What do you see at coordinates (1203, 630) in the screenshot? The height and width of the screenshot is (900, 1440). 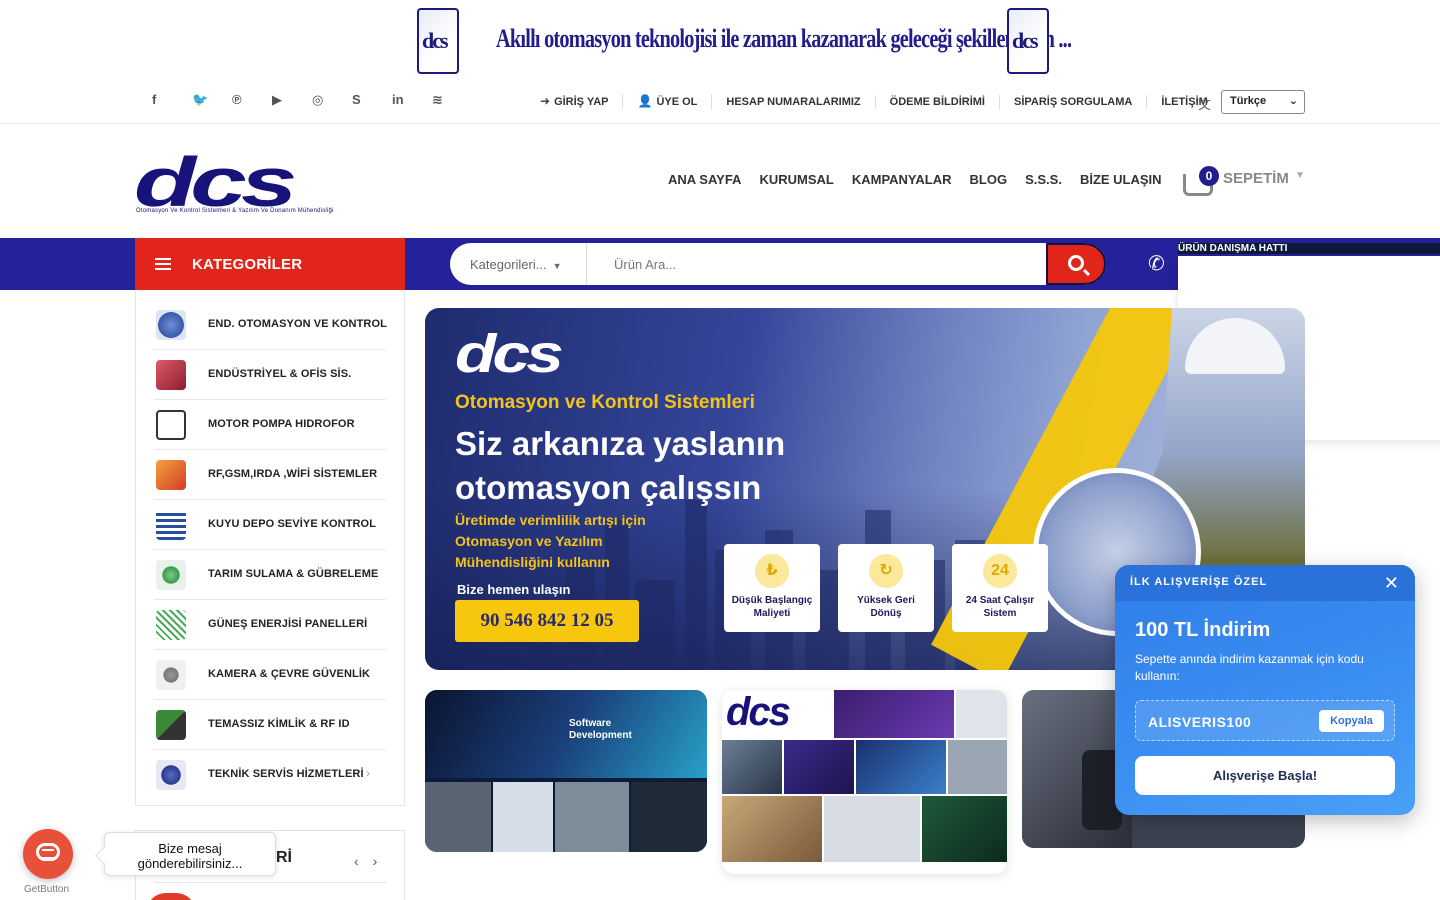 I see `coupon-title: 100 TL İndirim` at bounding box center [1203, 630].